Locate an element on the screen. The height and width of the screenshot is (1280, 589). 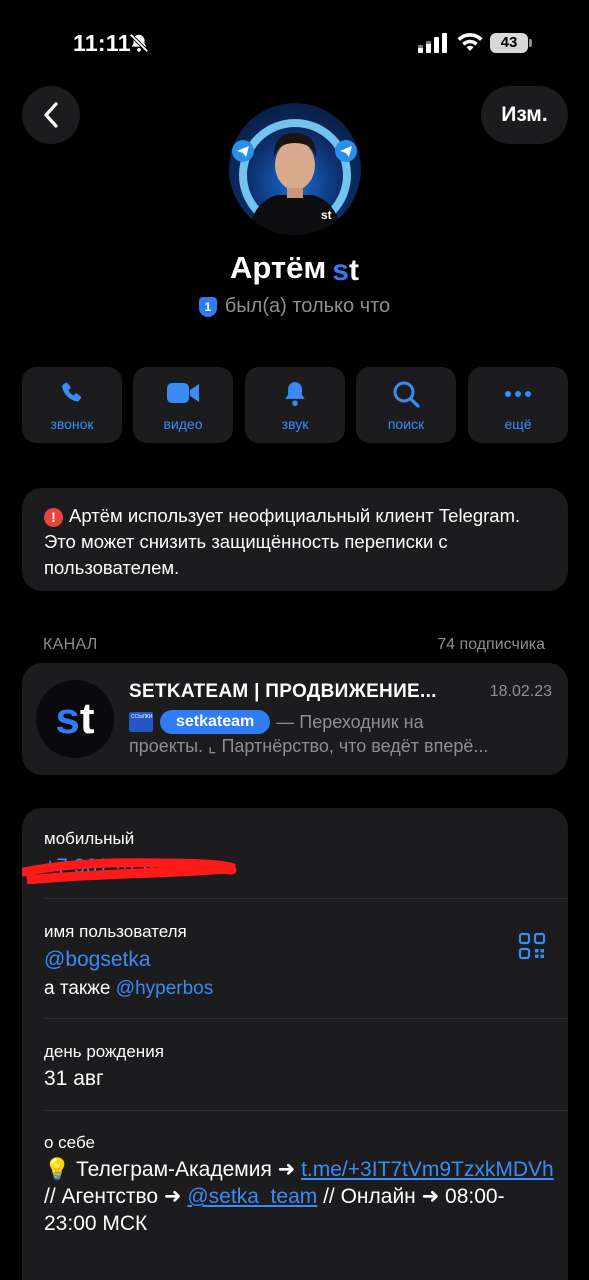
chevron-left-icon is located at coordinates (51, 115).